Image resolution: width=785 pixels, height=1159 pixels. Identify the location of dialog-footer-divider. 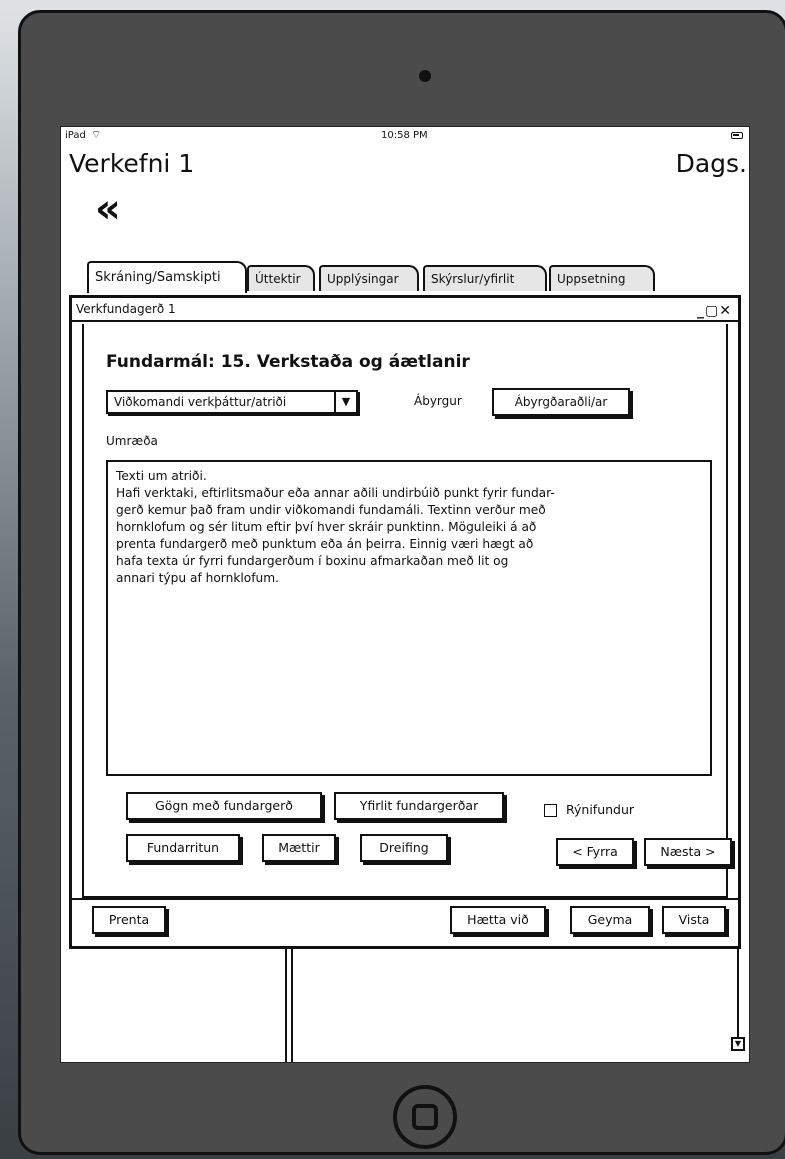
(405, 899).